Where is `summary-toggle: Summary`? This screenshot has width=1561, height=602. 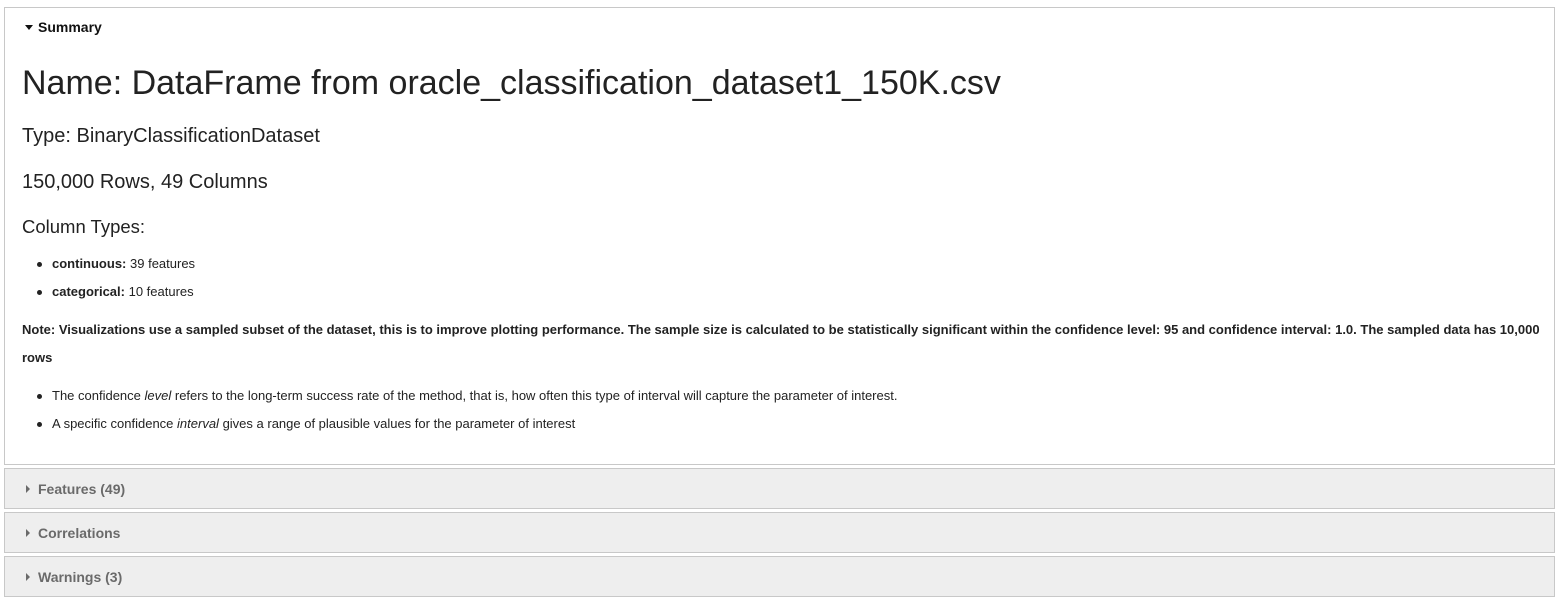
summary-toggle: Summary is located at coordinates (63, 27).